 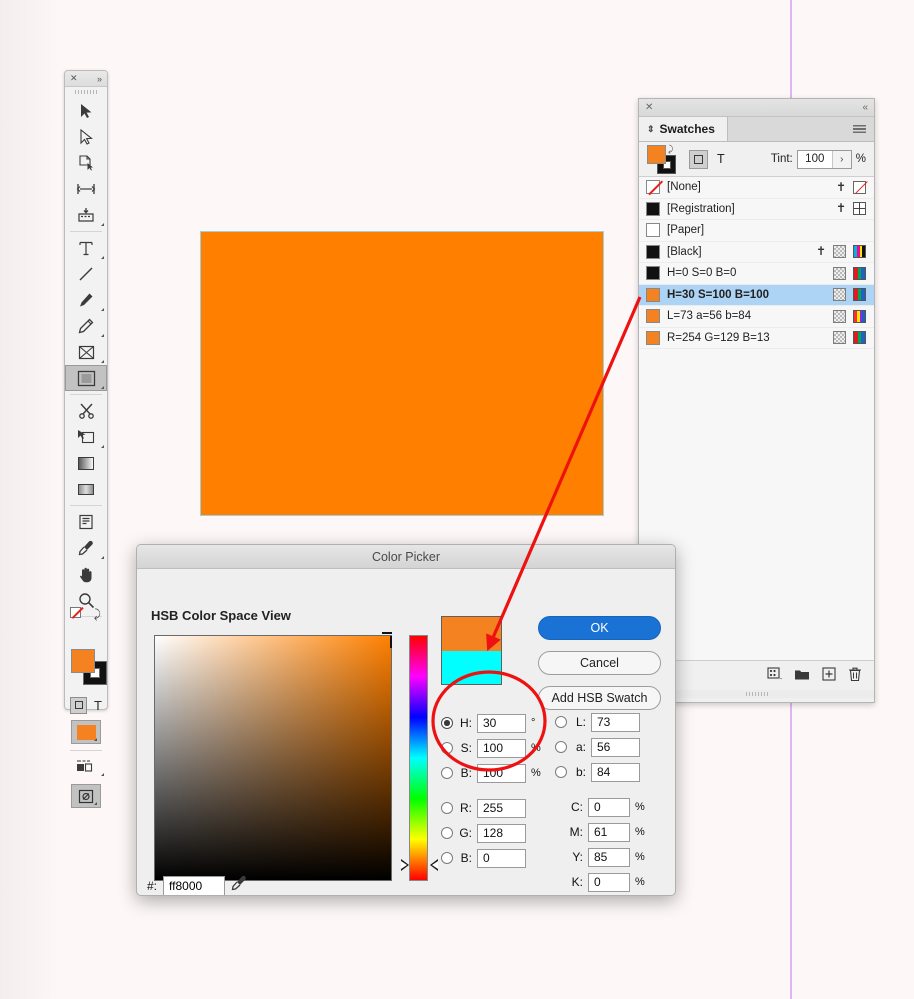 I want to click on swatches-panel-titlebar: ✕ «, so click(x=756, y=108).